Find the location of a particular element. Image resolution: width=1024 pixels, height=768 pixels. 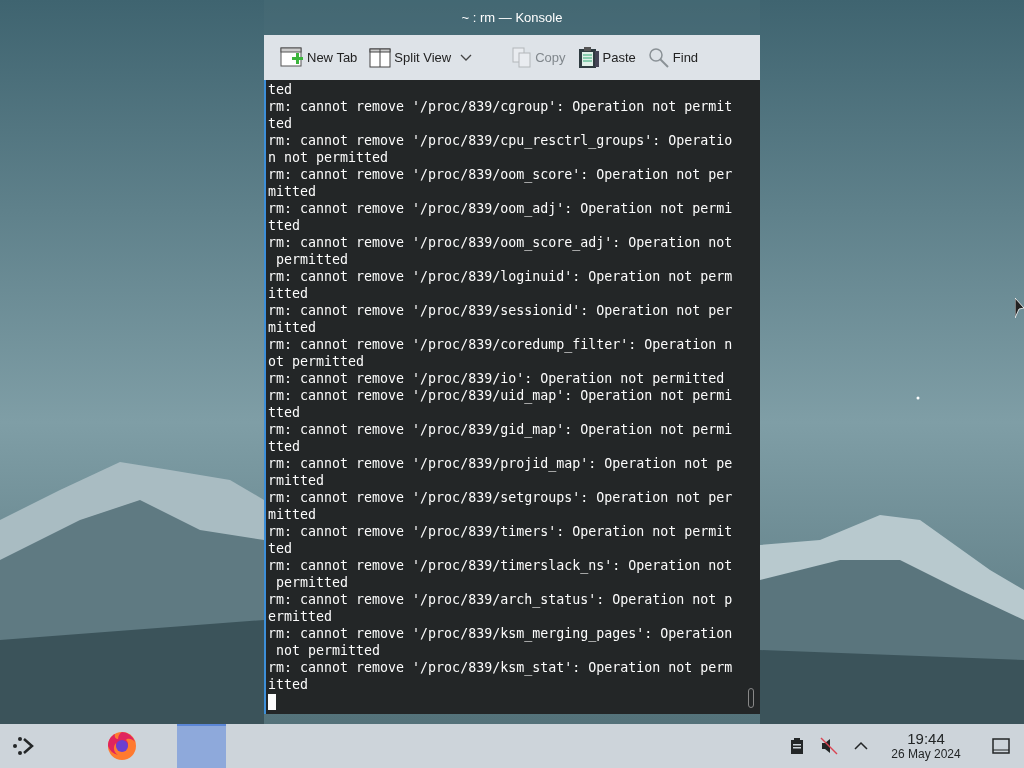

terminal-line: rm: cannot remove '/proc/839/ksm_merging_pages': Operation is located at coordinates (500, 633).